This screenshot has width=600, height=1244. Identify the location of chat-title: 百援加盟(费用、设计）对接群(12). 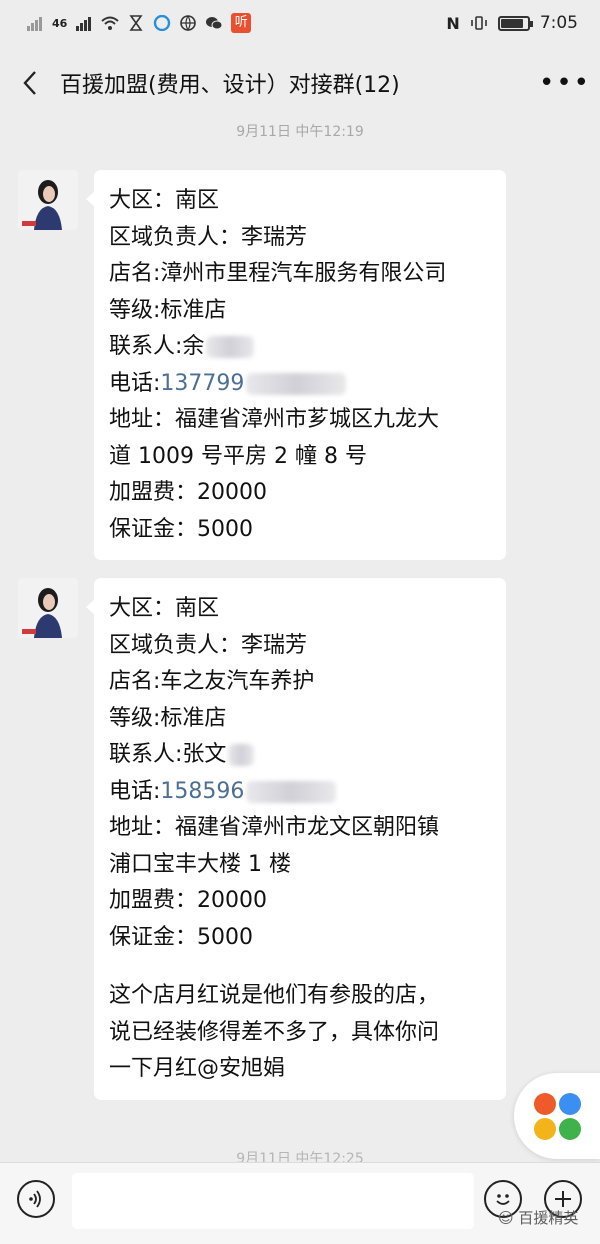
(230, 85).